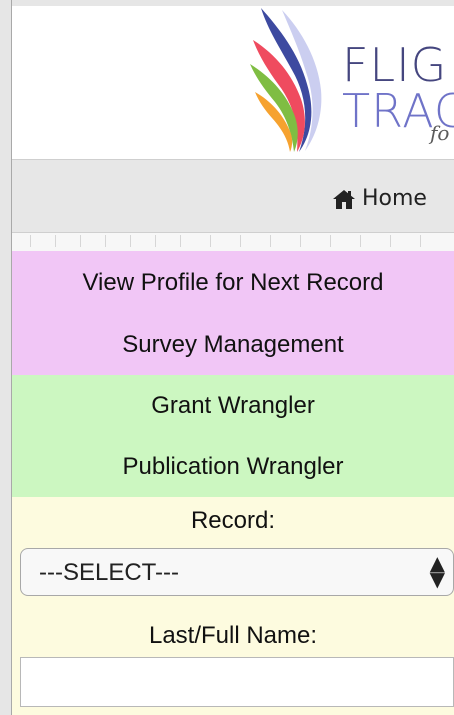  I want to click on publication-wrangler-label: Publication Wrangler, so click(233, 466).